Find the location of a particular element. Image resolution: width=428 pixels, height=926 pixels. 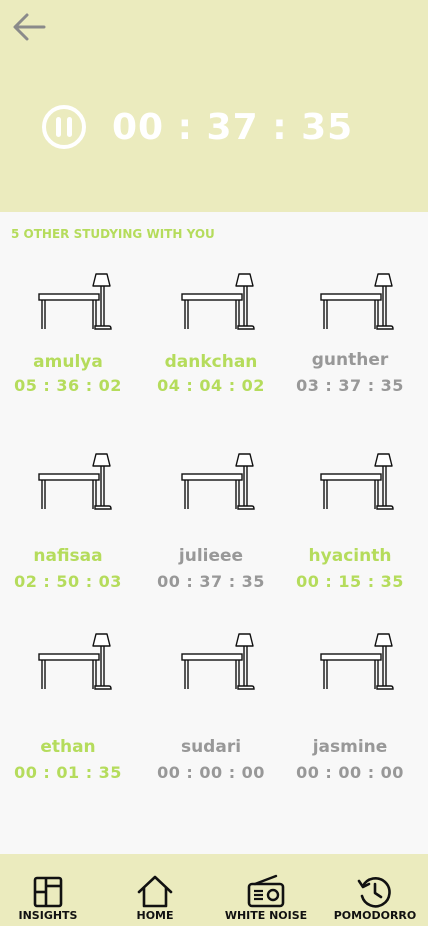

nav-label: HOME is located at coordinates (155, 915).